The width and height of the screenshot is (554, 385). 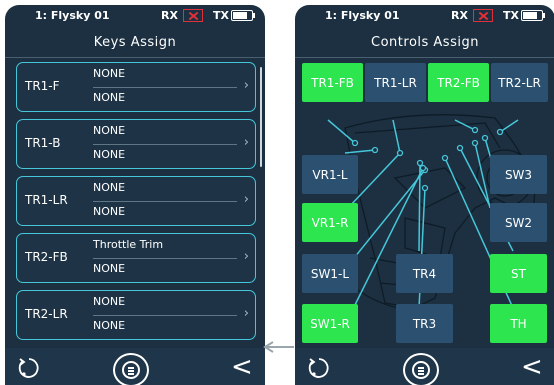 I want to click on arrow-left-icon, so click(x=278, y=347).